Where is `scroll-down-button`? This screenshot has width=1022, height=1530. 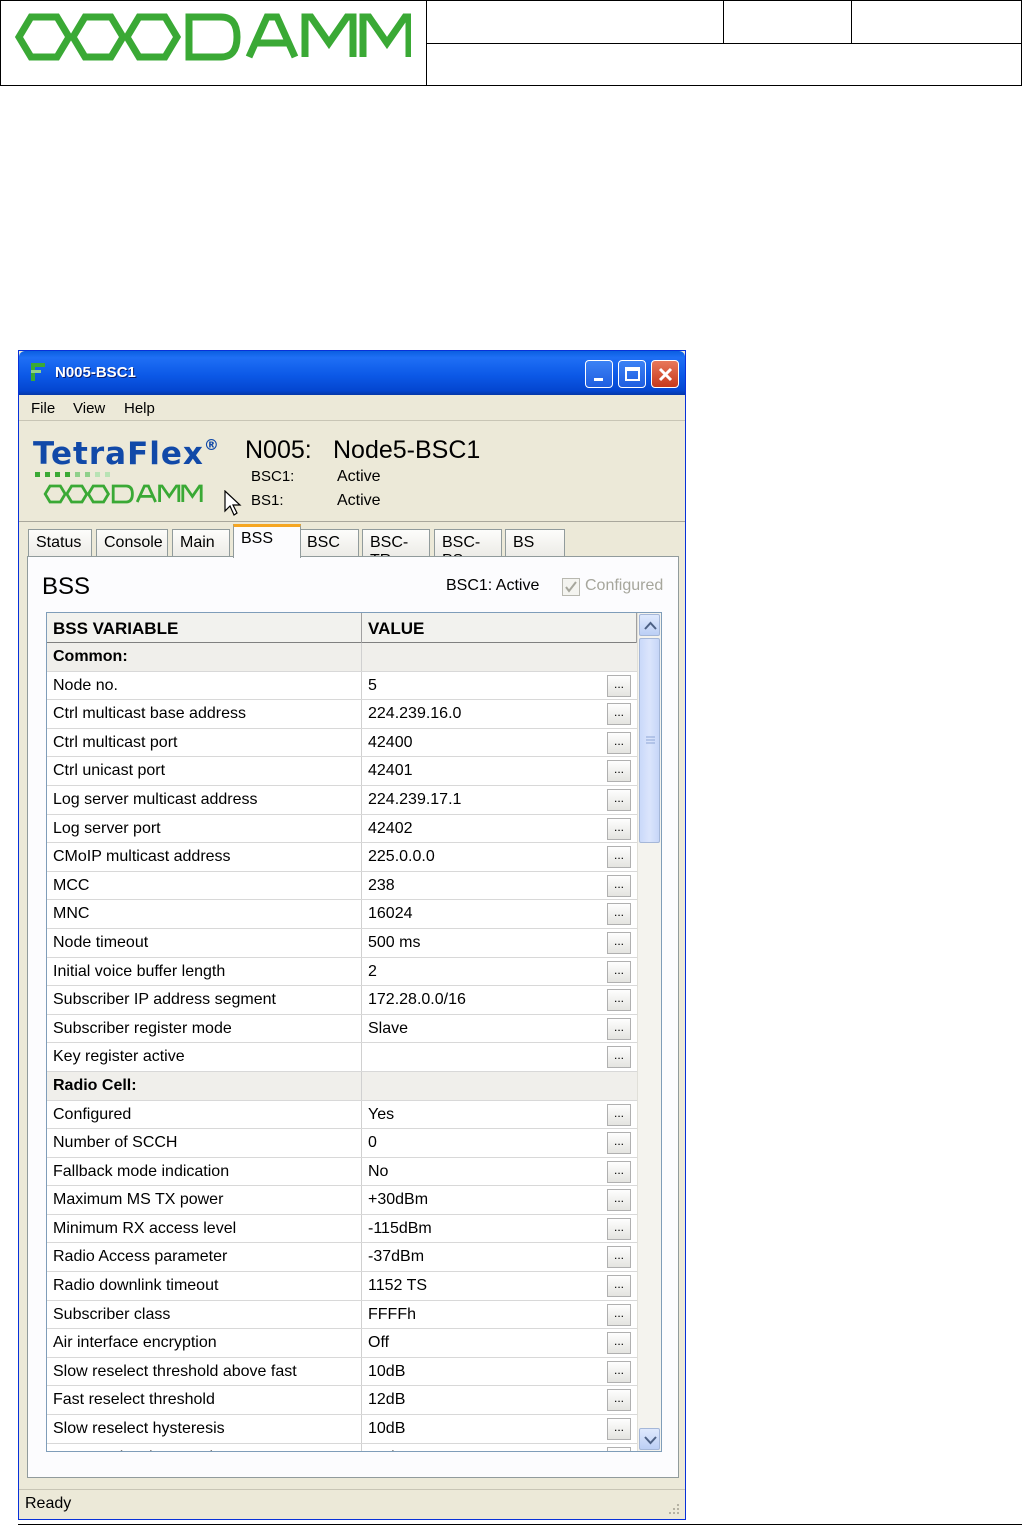
scroll-down-button is located at coordinates (649, 1439).